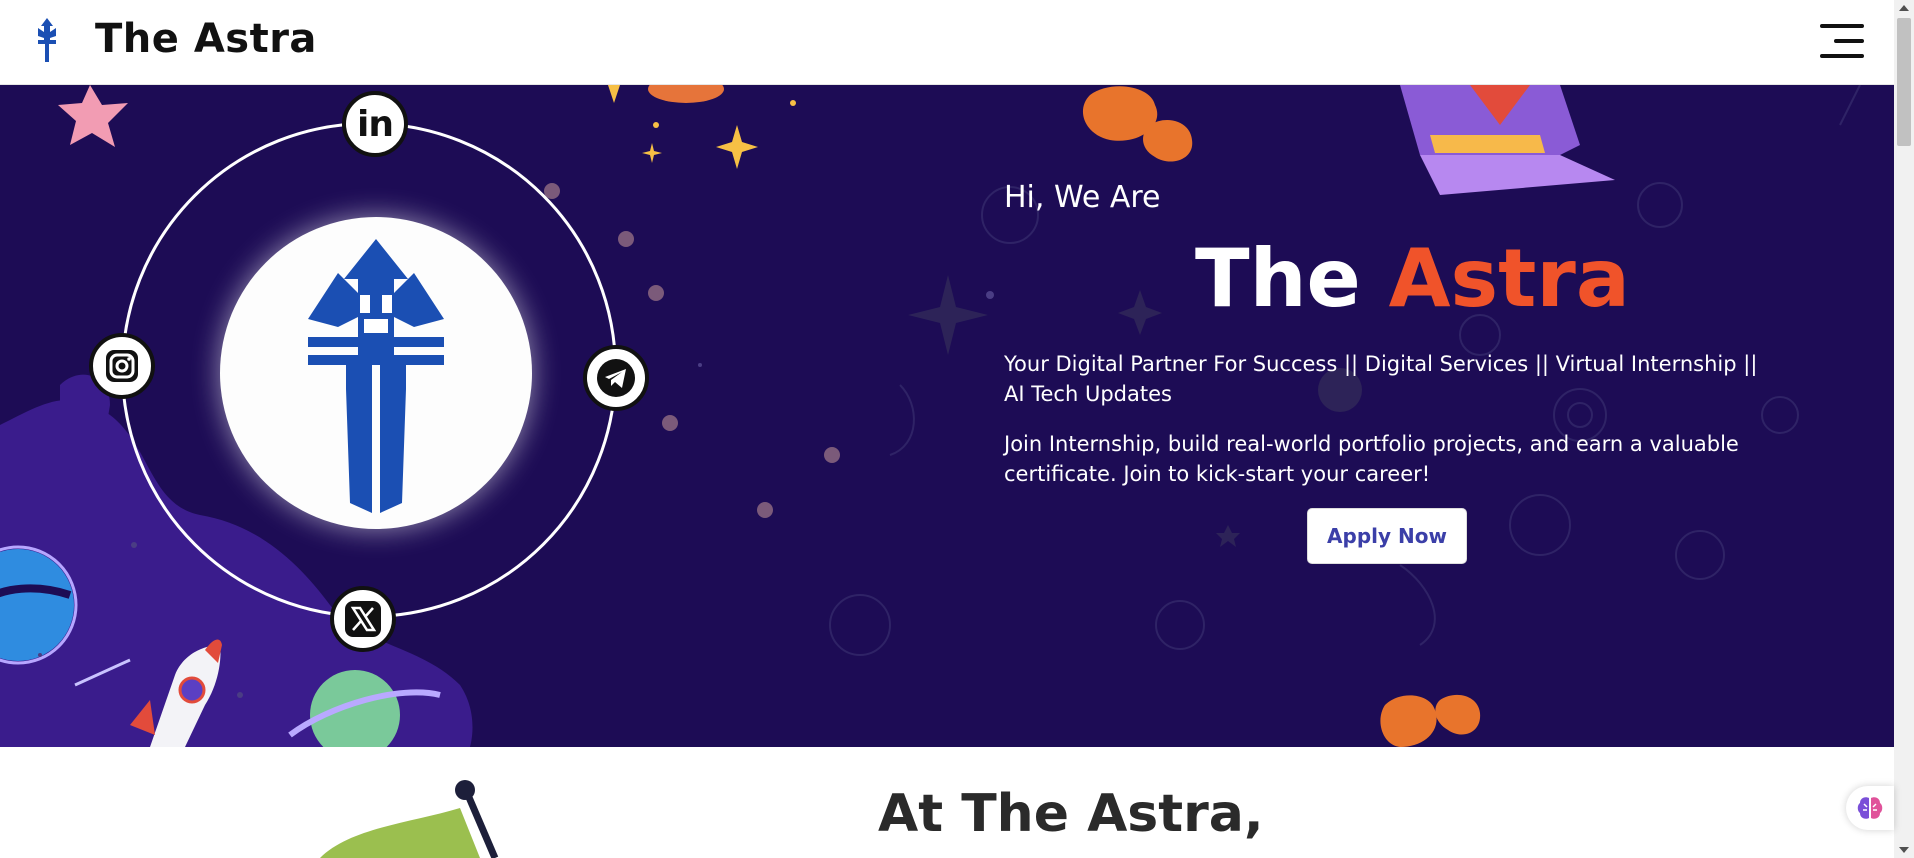 The width and height of the screenshot is (1914, 858). I want to click on instagram-icon, so click(122, 366).